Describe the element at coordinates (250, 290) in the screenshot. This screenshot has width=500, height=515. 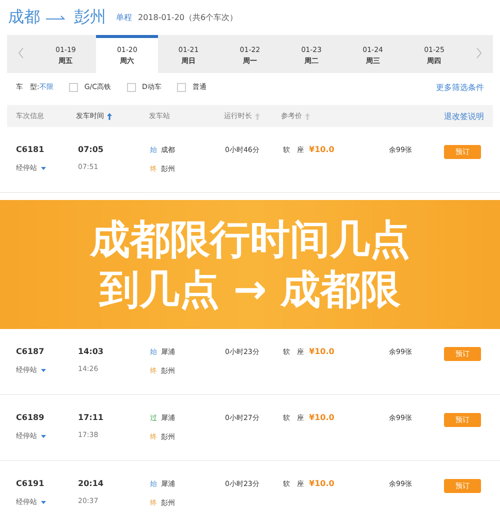
I see `headline-text: 到几点 → 成都限` at that location.